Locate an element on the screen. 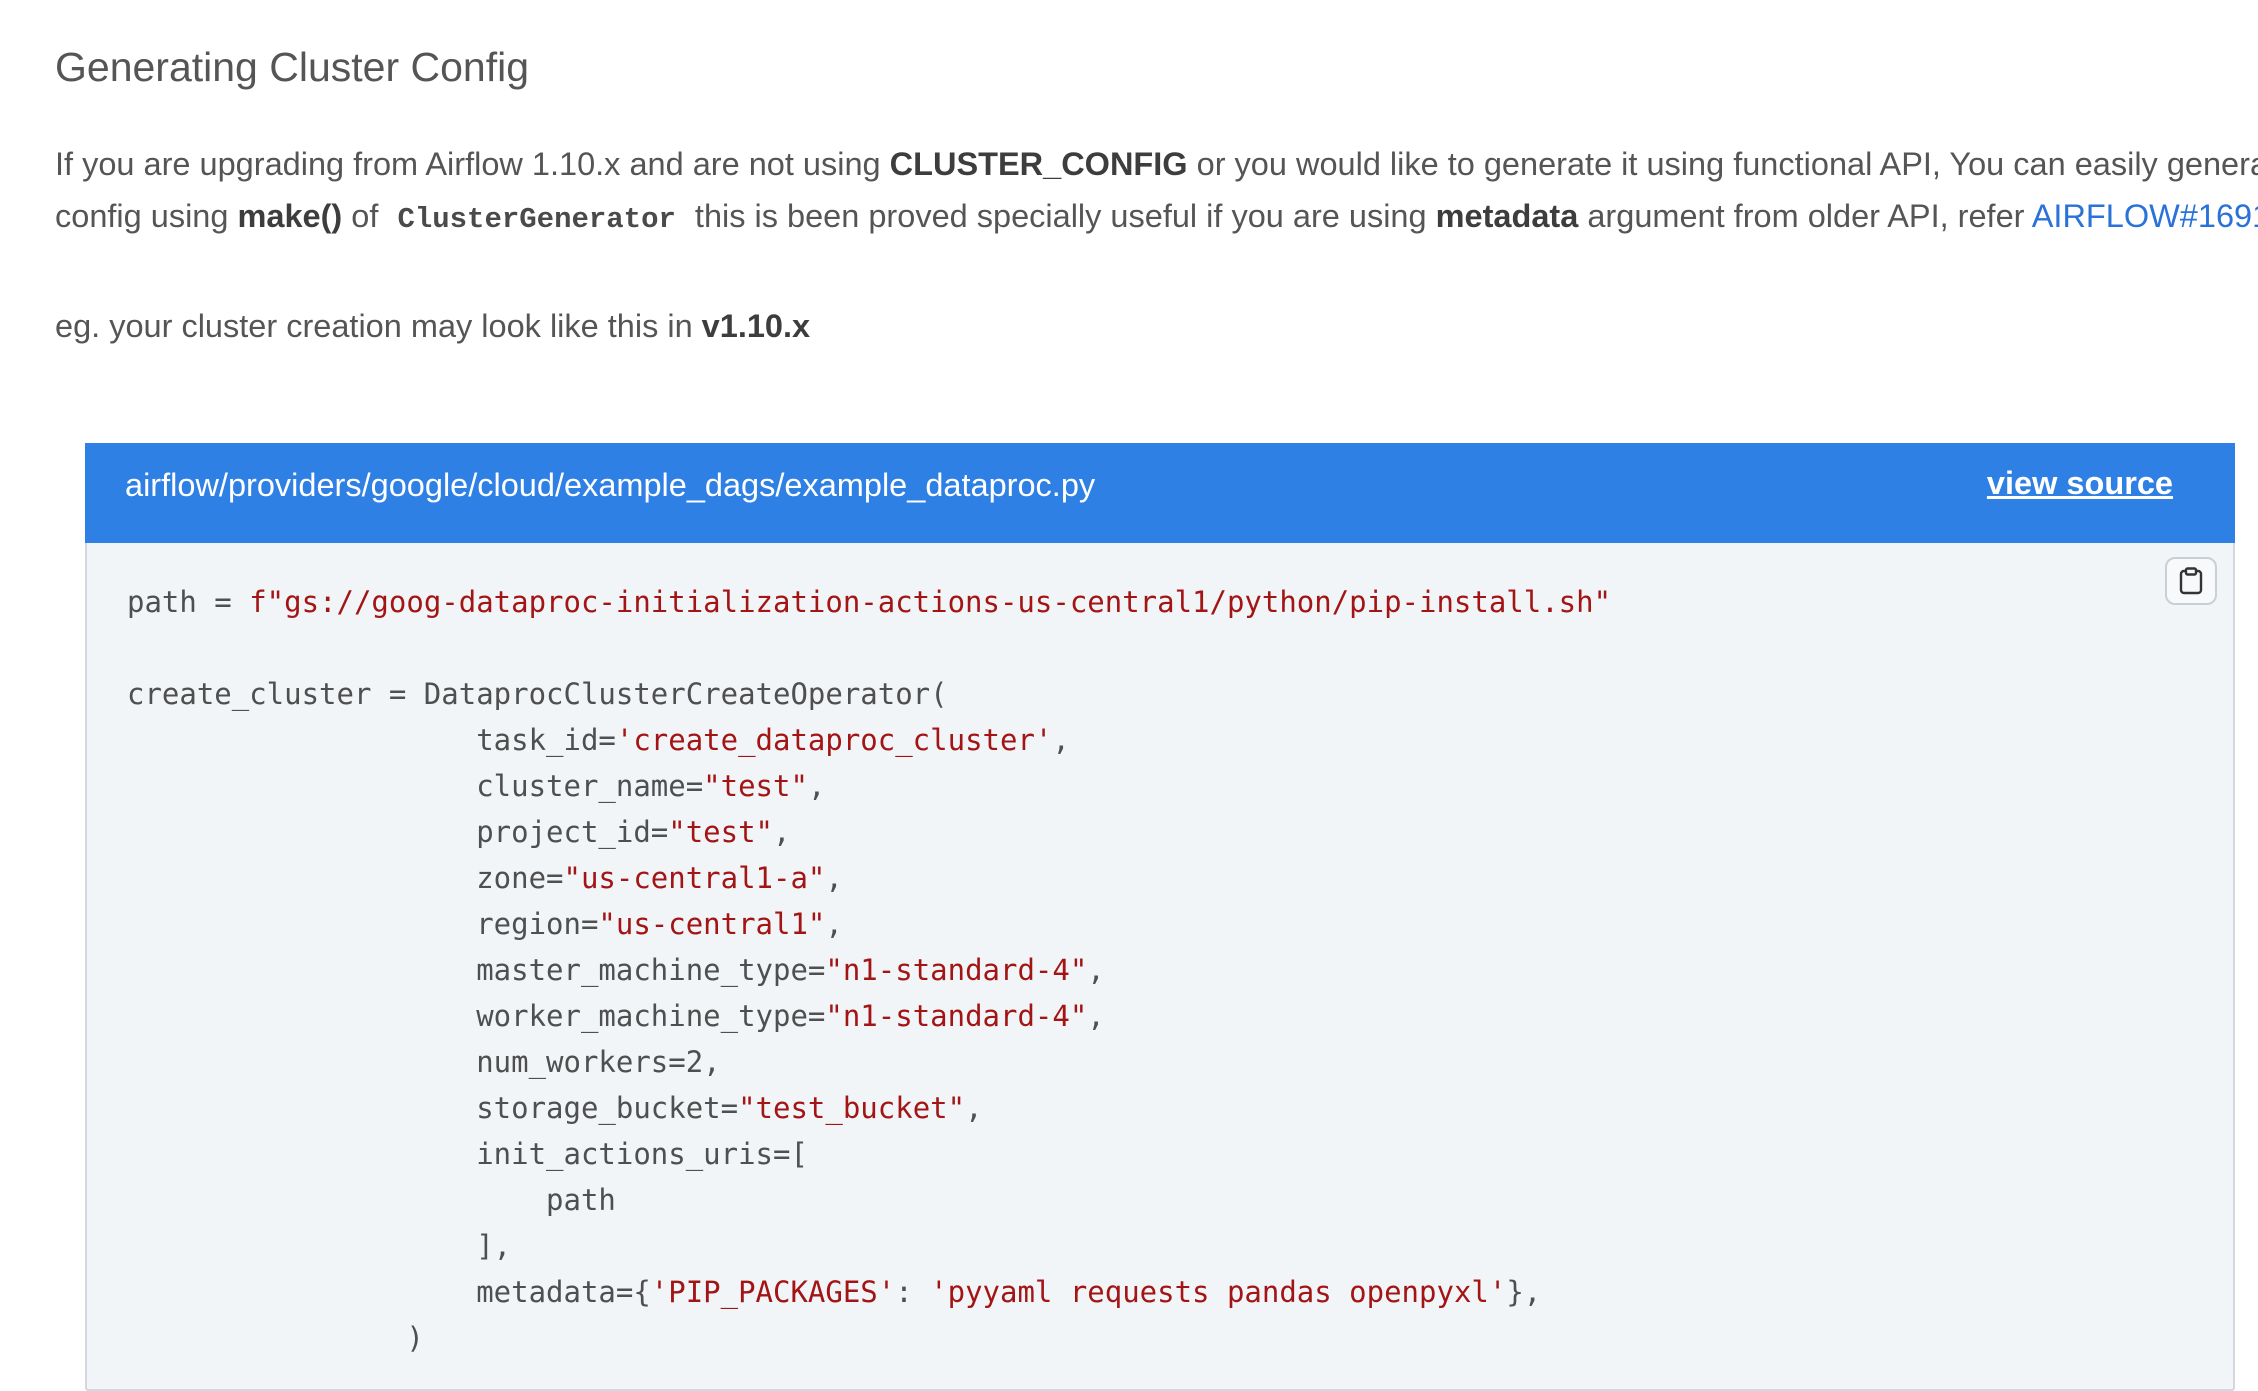  code-text: path is located at coordinates (371, 1200).